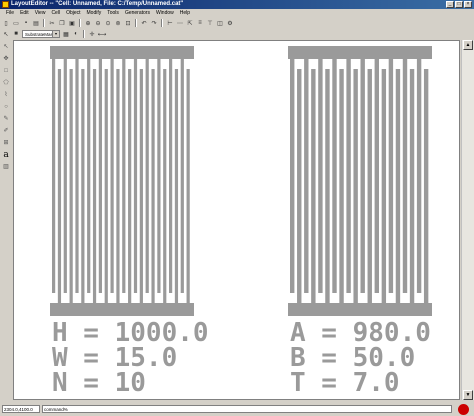  I want to click on stop-icon, so click(463, 409).